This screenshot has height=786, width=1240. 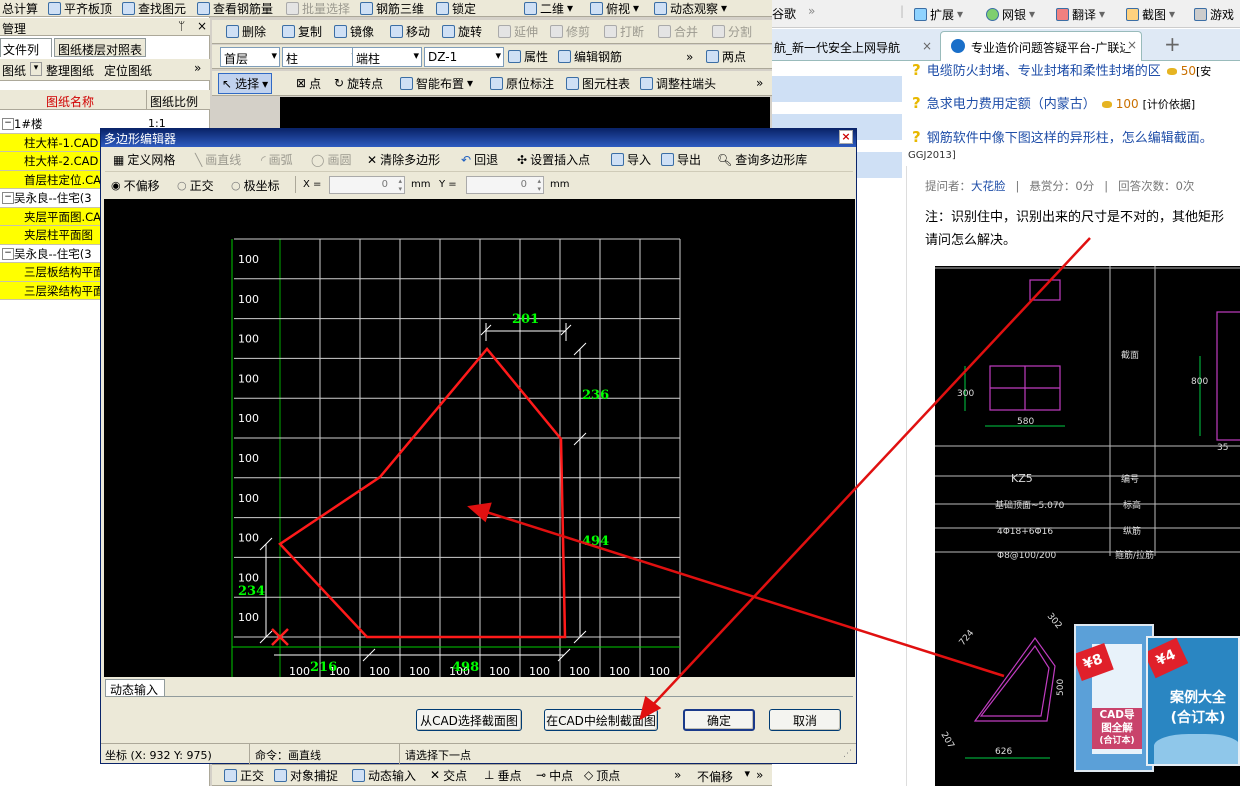 I want to click on properties-button: 属性, so click(x=528, y=56).